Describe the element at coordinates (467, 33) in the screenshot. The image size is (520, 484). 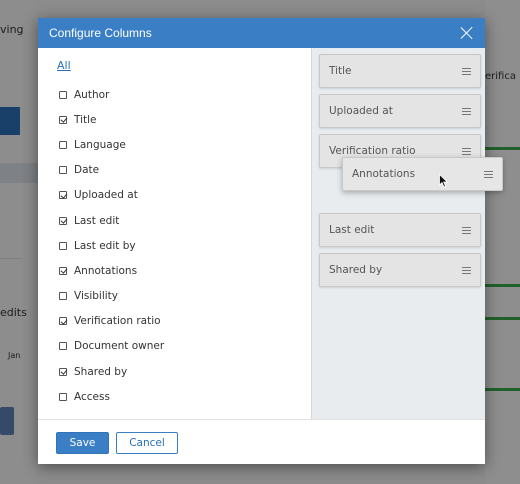
I see `close-icon` at that location.